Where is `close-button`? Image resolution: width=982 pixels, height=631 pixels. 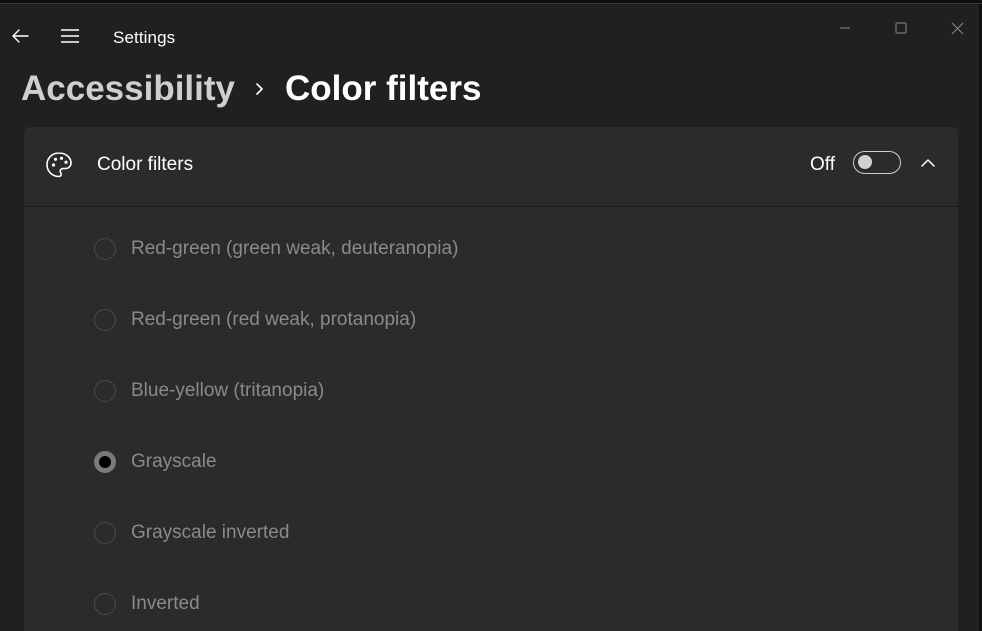 close-button is located at coordinates (955, 28).